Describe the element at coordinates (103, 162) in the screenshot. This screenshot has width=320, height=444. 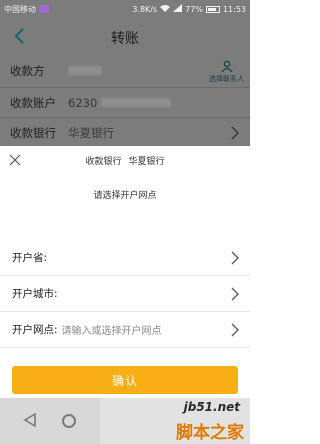
I see `sheet-bank-label: 收款银行` at that location.